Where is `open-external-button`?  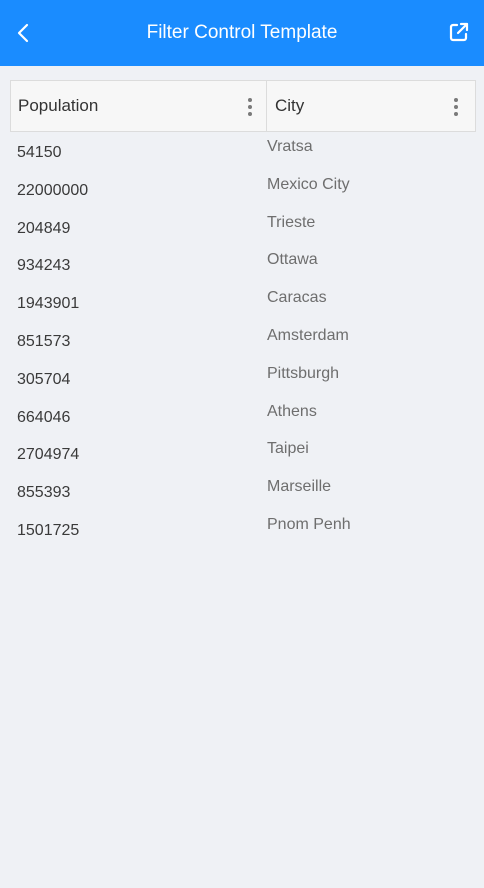
open-external-button is located at coordinates (459, 32).